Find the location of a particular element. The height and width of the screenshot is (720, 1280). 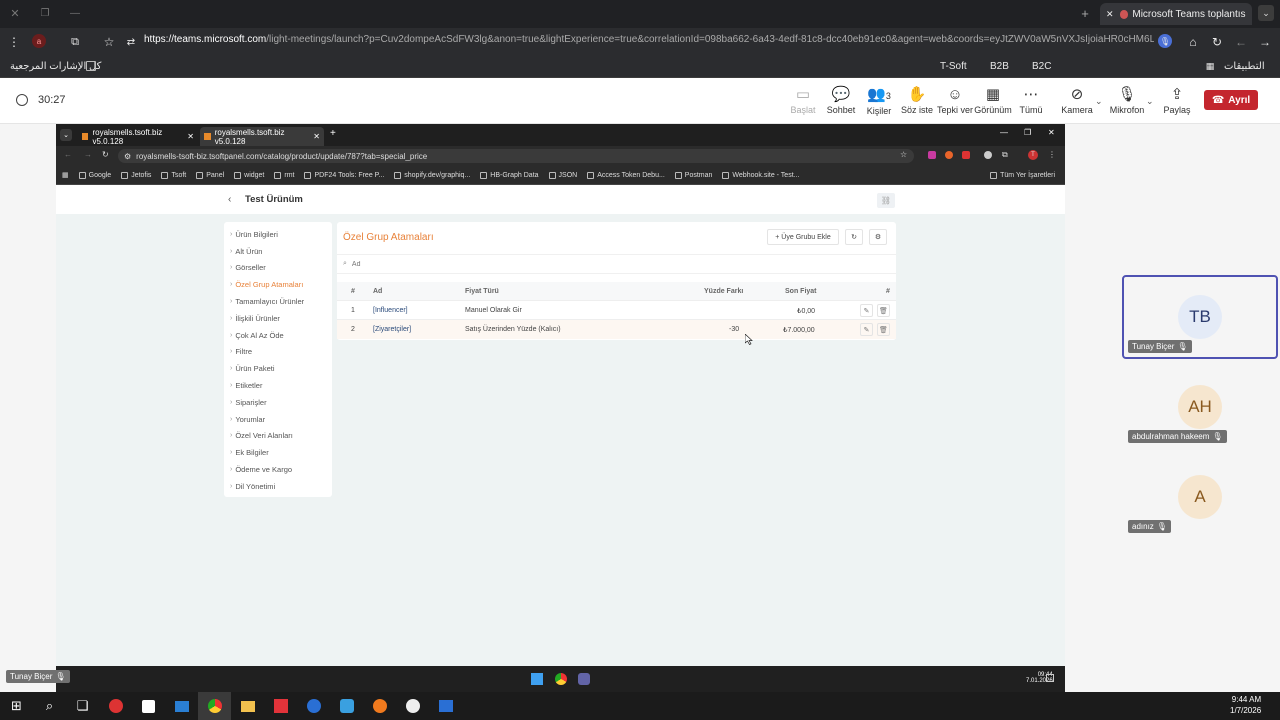

col-percent-diff: Yüzde Farkı is located at coordinates (723, 291).